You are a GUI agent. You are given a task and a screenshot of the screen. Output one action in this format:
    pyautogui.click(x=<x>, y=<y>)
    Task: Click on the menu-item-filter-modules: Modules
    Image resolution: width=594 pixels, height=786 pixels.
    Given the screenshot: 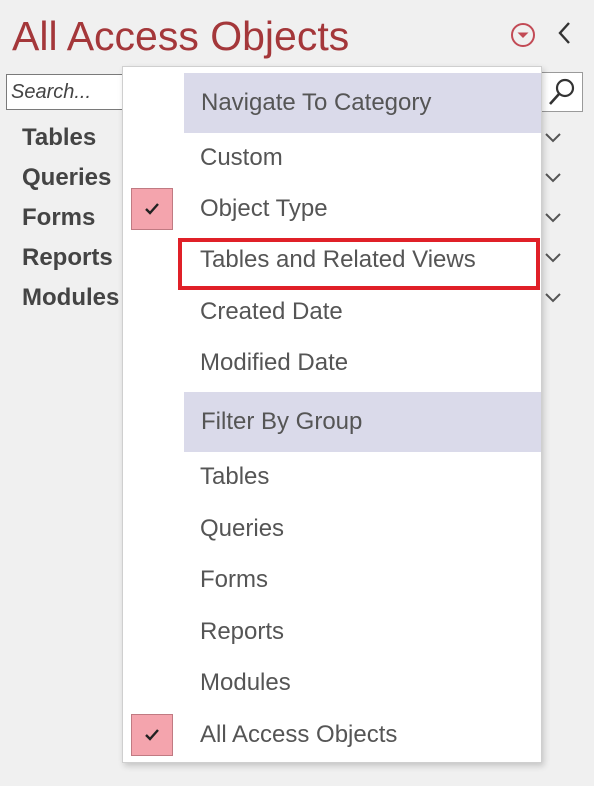 What is the action you would take?
    pyautogui.click(x=332, y=683)
    